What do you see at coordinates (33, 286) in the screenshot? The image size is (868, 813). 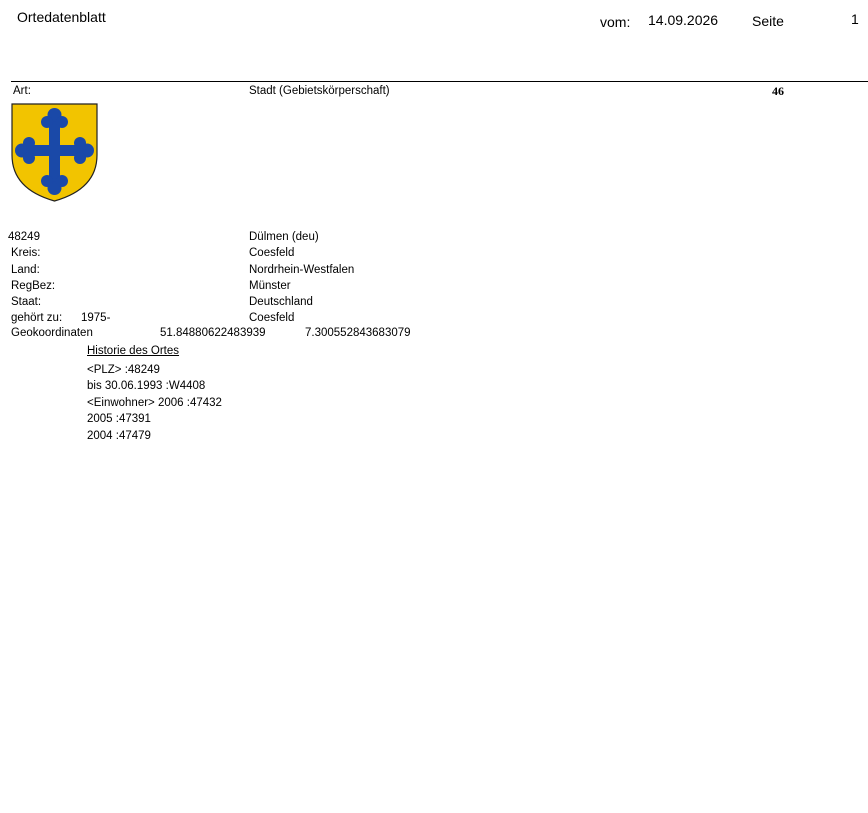 I see `regbez-label: RegBez:` at bounding box center [33, 286].